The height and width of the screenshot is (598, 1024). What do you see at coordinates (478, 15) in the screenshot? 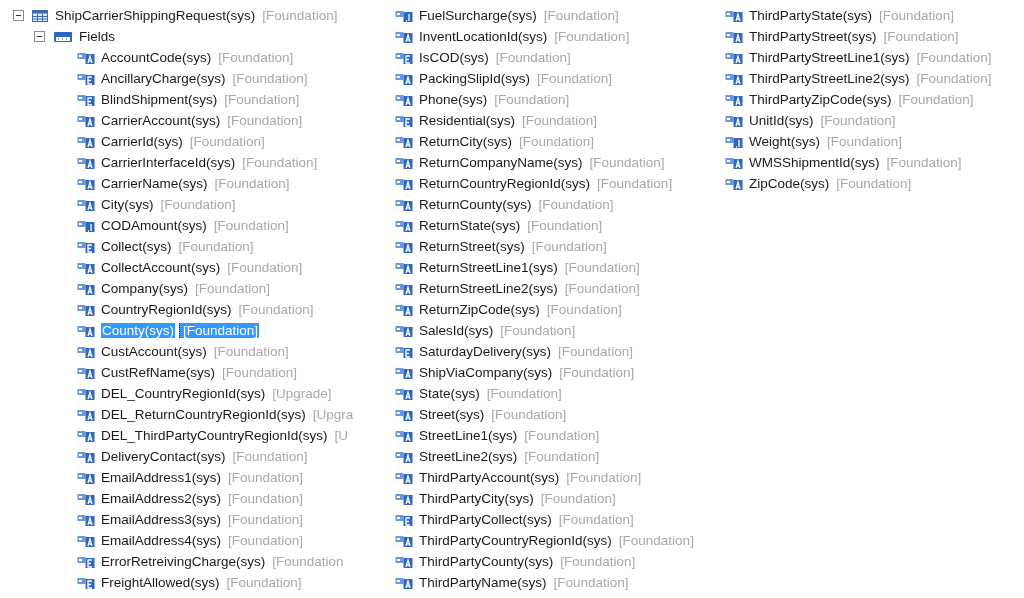
I see `field-name: FuelSurcharge(sys)` at bounding box center [478, 15].